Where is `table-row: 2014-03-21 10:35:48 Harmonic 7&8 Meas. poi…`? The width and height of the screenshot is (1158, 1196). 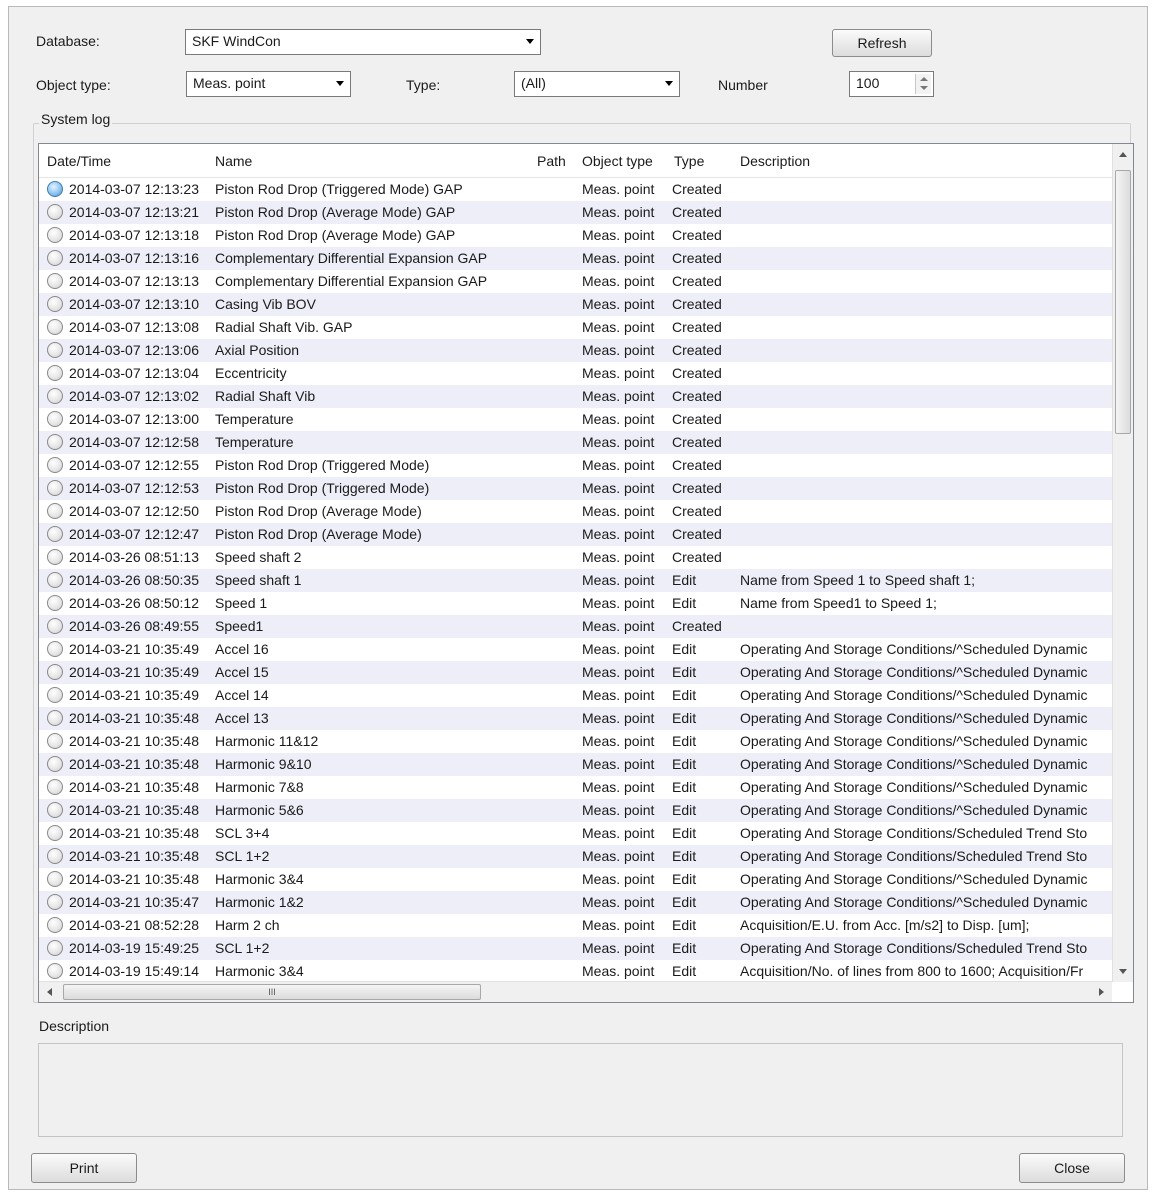
table-row: 2014-03-21 10:35:48 Harmonic 7&8 Meas. poi… is located at coordinates (575, 787).